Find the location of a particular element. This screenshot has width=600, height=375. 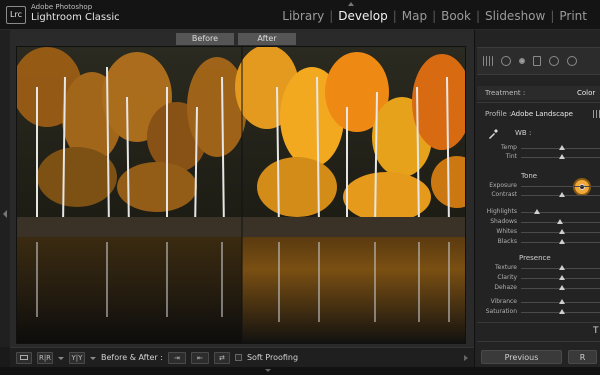

crop-overlay-icon is located at coordinates (506, 61).